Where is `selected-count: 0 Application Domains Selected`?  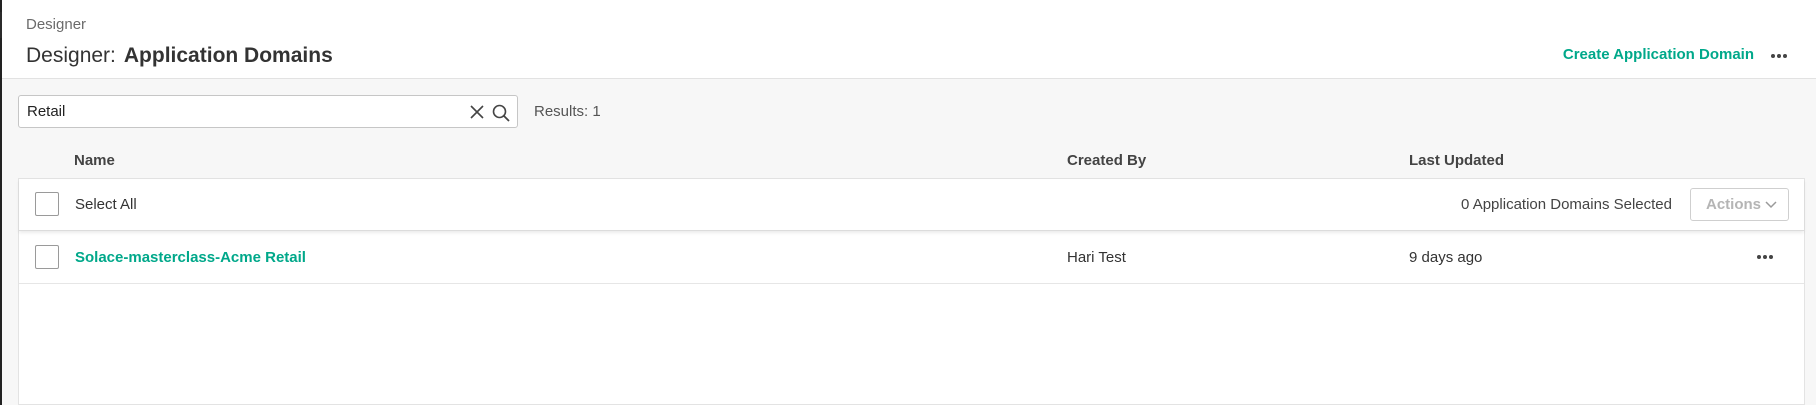 selected-count: 0 Application Domains Selected is located at coordinates (1566, 204).